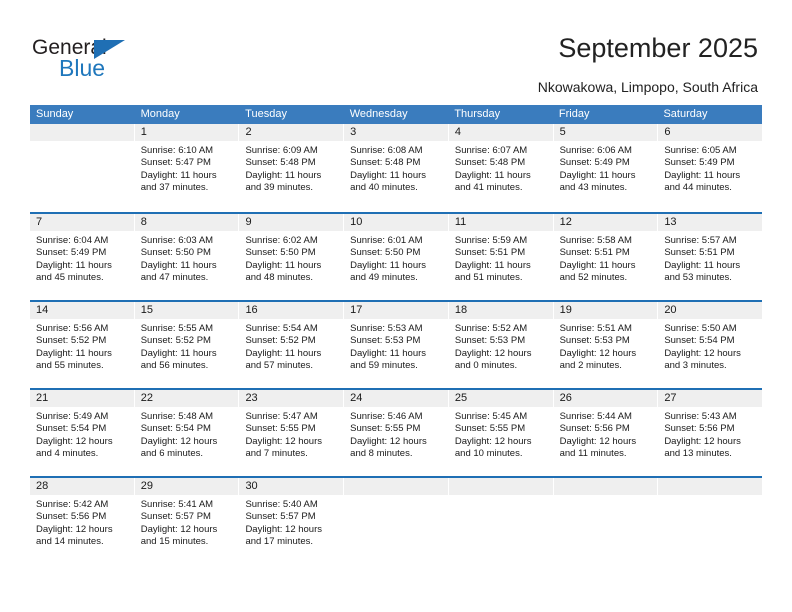 The image size is (792, 612). I want to click on day-info, so click(606, 497).